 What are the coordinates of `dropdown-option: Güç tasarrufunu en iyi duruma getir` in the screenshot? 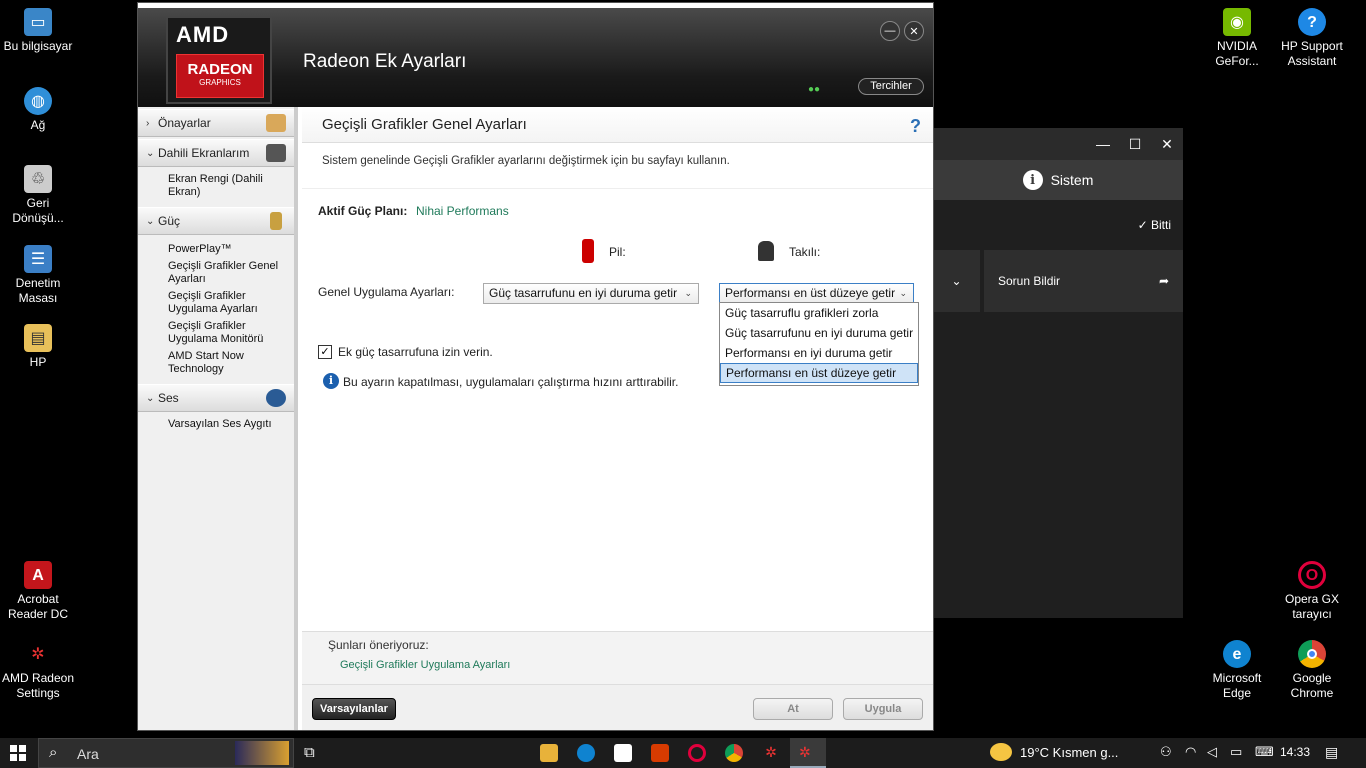 It's located at (819, 333).